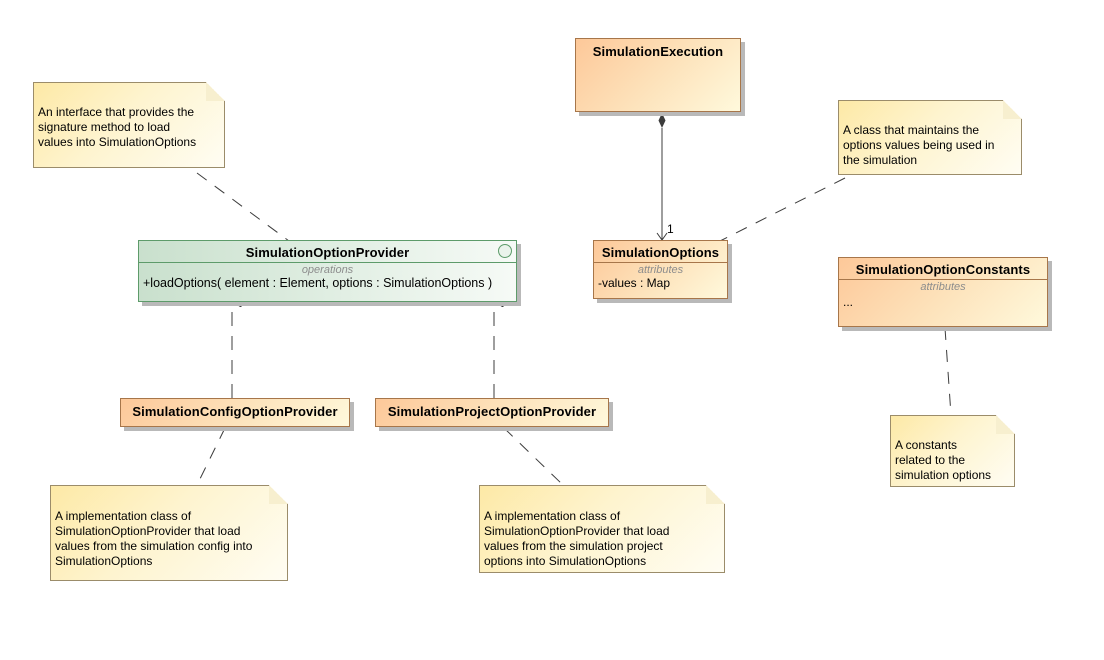 Image resolution: width=1104 pixels, height=660 pixels. What do you see at coordinates (533, 456) in the screenshot?
I see `note-anchor-project` at bounding box center [533, 456].